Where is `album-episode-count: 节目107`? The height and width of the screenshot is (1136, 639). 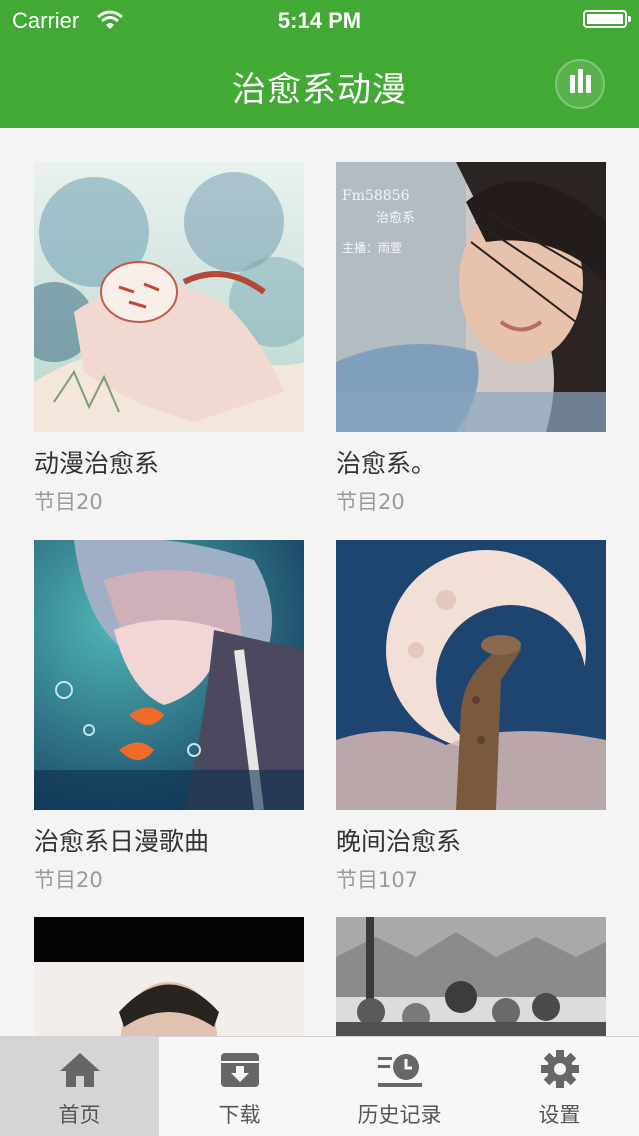
album-episode-count: 节目107 is located at coordinates (471, 879).